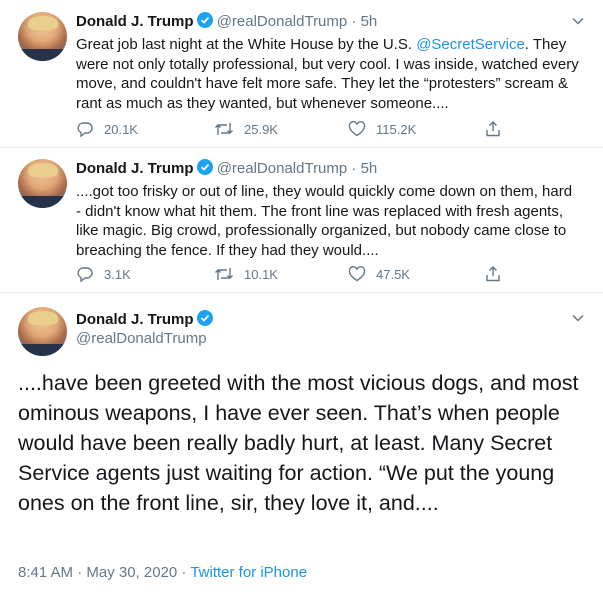  Describe the element at coordinates (261, 129) in the screenshot. I see `retweet-count: 25.9K` at that location.